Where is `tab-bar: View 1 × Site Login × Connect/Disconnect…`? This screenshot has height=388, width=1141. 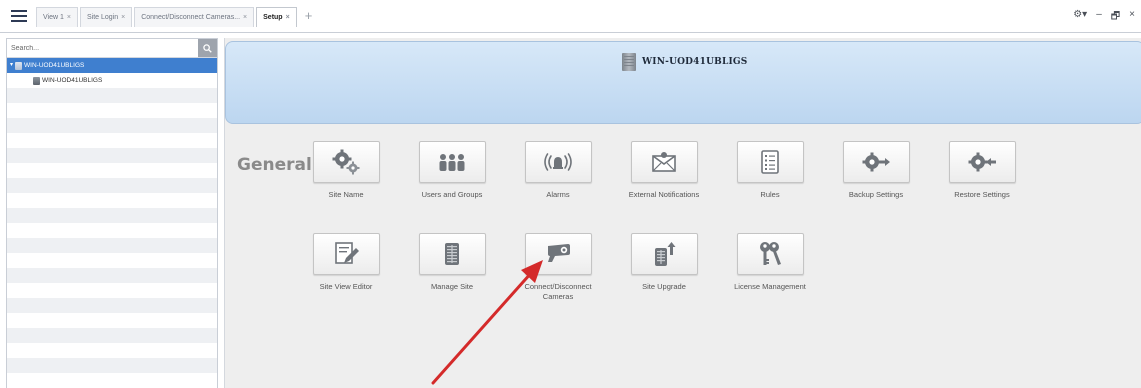
tab-bar: View 1 × Site Login × Connect/Disconnect… is located at coordinates (570, 16).